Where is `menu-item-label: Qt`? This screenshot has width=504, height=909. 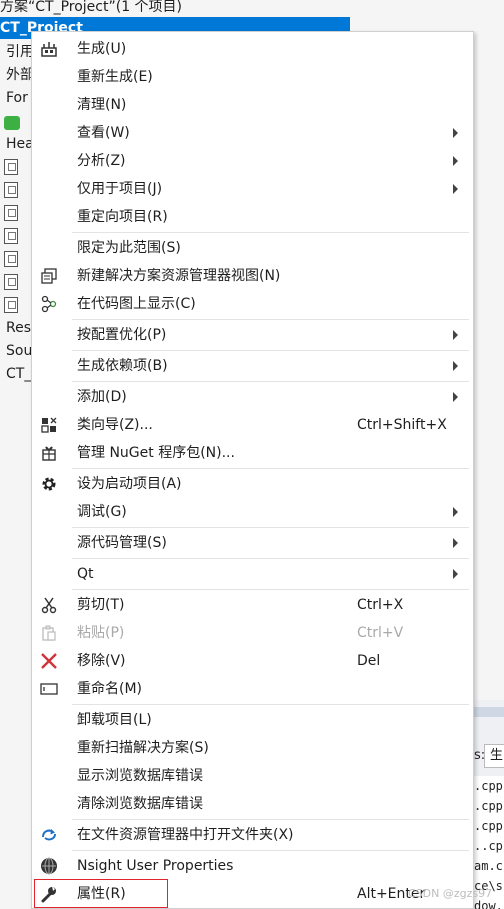 menu-item-label: Qt is located at coordinates (85, 574).